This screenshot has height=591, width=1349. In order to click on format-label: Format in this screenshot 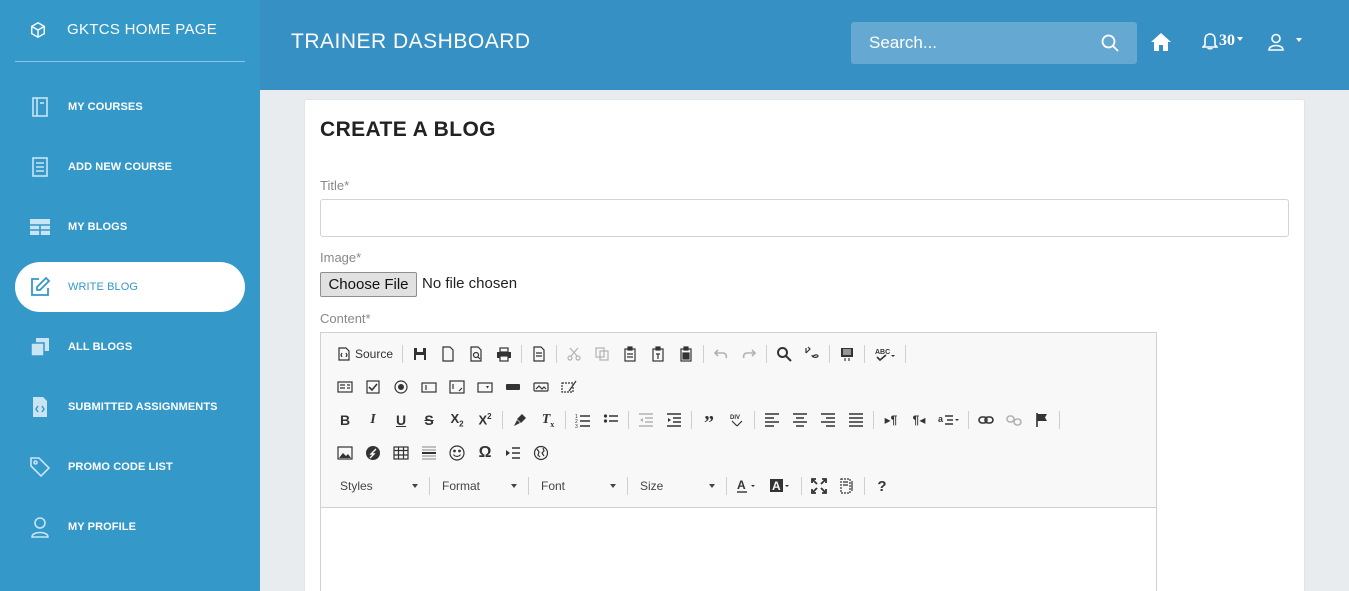, I will do `click(461, 486)`.